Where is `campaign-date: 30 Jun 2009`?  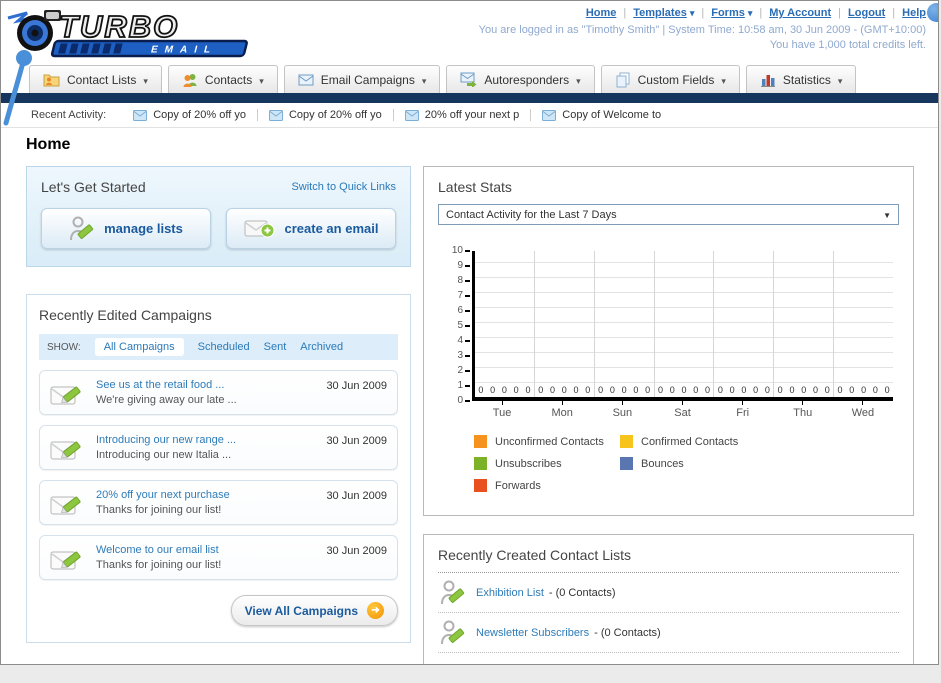 campaign-date: 30 Jun 2009 is located at coordinates (356, 441).